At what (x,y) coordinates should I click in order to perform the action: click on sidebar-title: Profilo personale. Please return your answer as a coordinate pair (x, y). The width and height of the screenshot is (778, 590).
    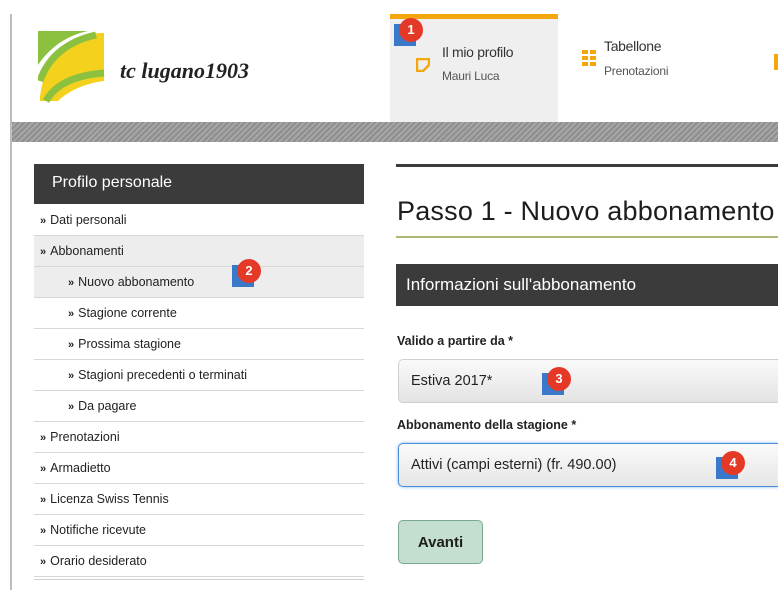
    Looking at the image, I should click on (199, 184).